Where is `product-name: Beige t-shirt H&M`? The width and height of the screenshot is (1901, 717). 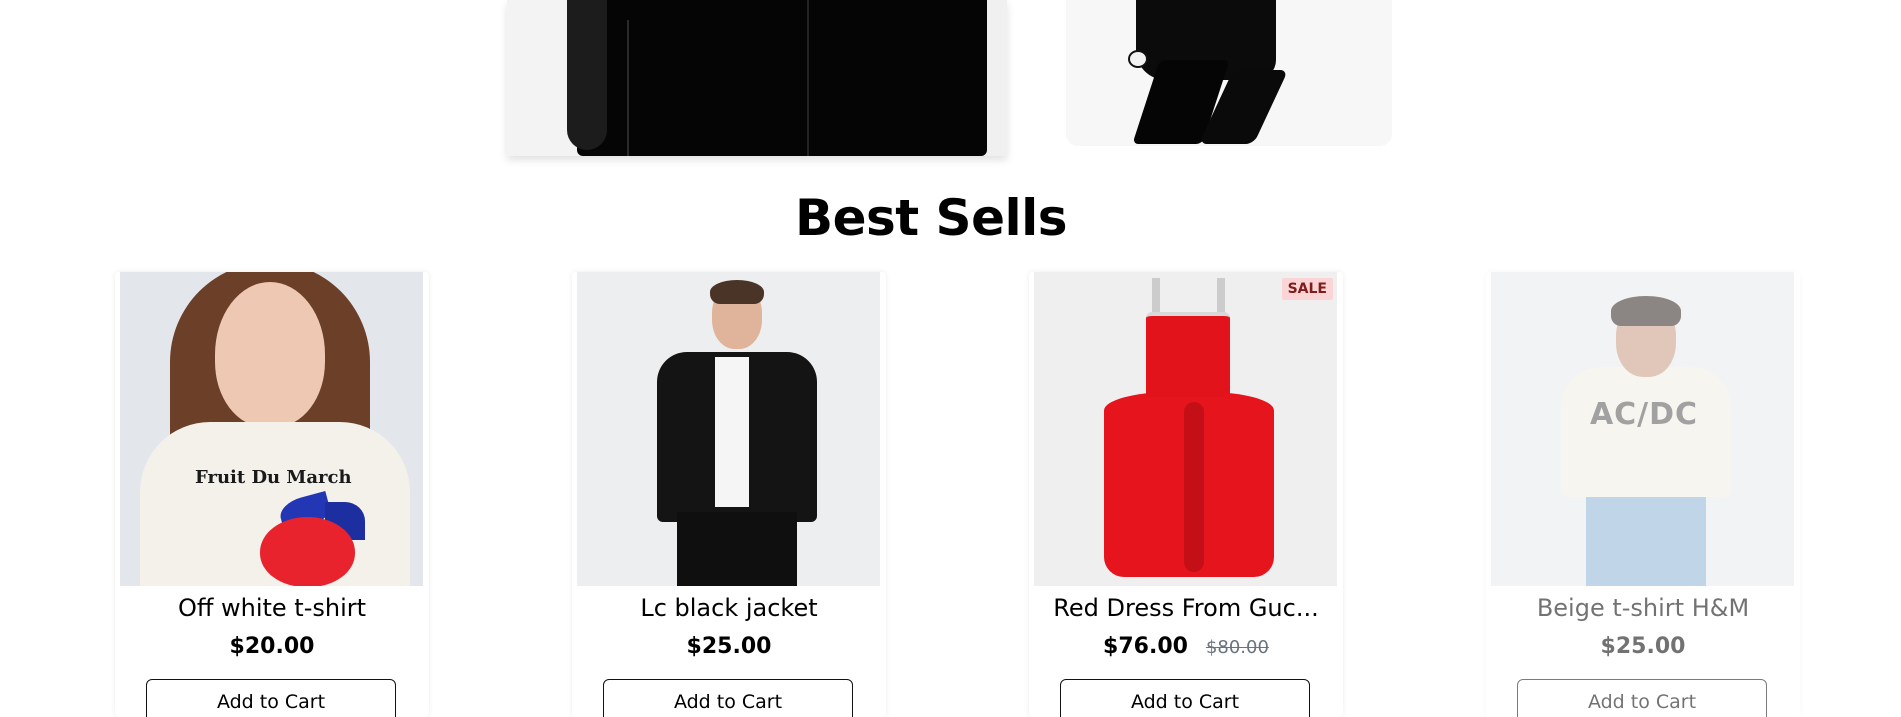 product-name: Beige t-shirt H&M is located at coordinates (1643, 608).